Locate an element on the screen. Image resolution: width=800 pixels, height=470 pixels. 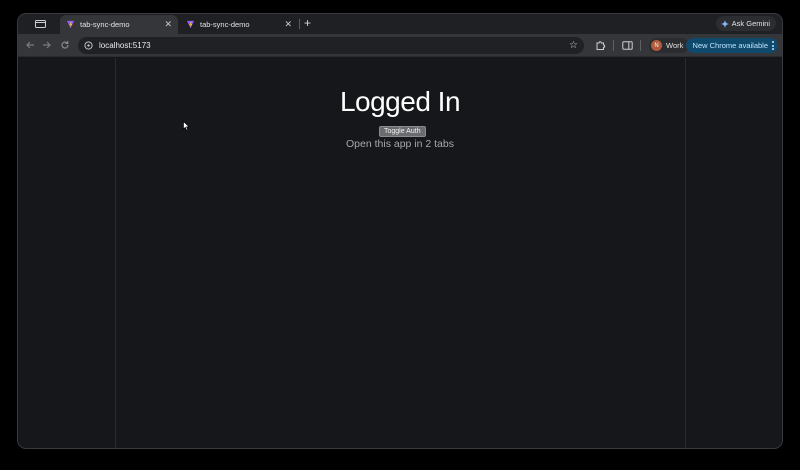
address-url: localhost:5173 is located at coordinates (125, 45).